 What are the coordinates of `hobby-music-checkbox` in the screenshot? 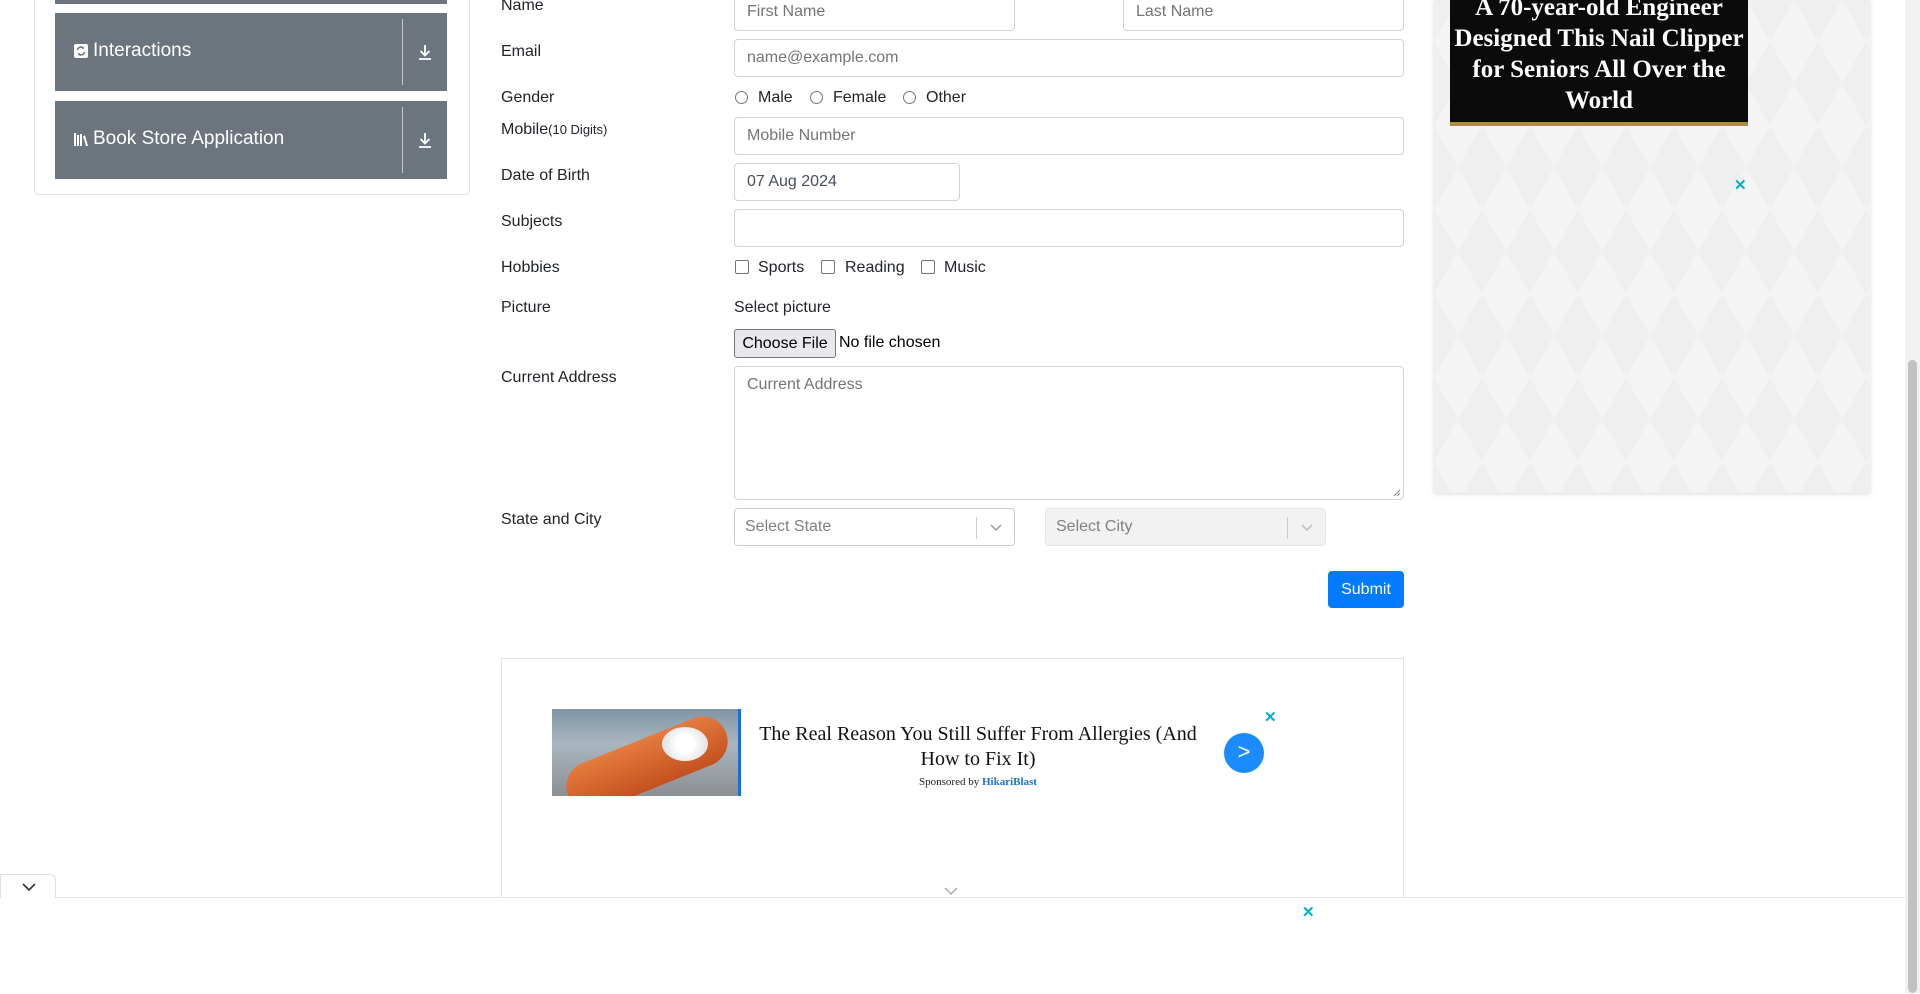 It's located at (928, 267).